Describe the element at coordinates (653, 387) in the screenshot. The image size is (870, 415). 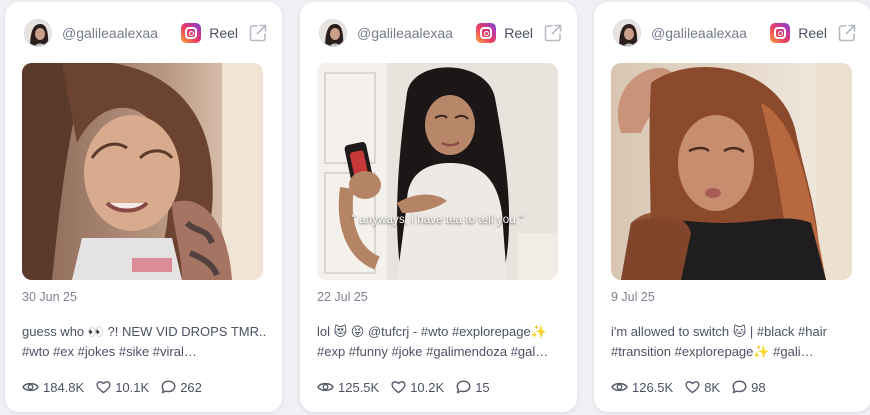
I see `views-count: 126.5K` at that location.